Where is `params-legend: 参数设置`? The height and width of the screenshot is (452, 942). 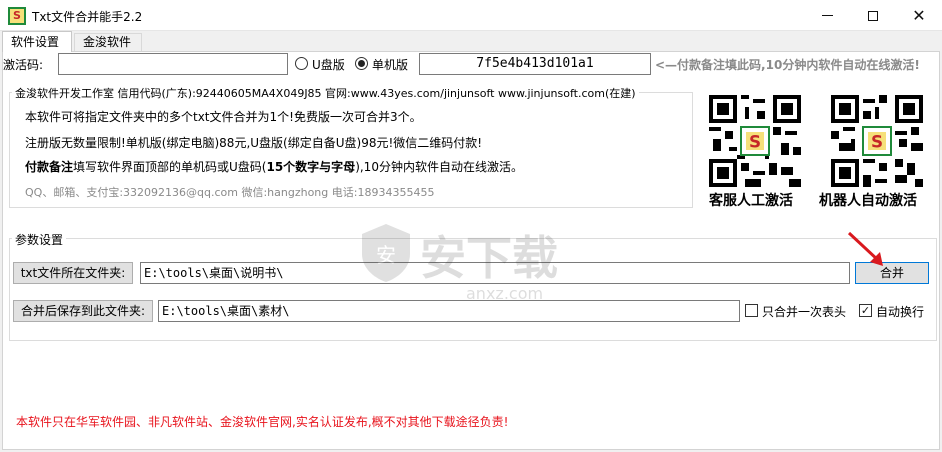
params-legend: 参数设置 is located at coordinates (39, 239).